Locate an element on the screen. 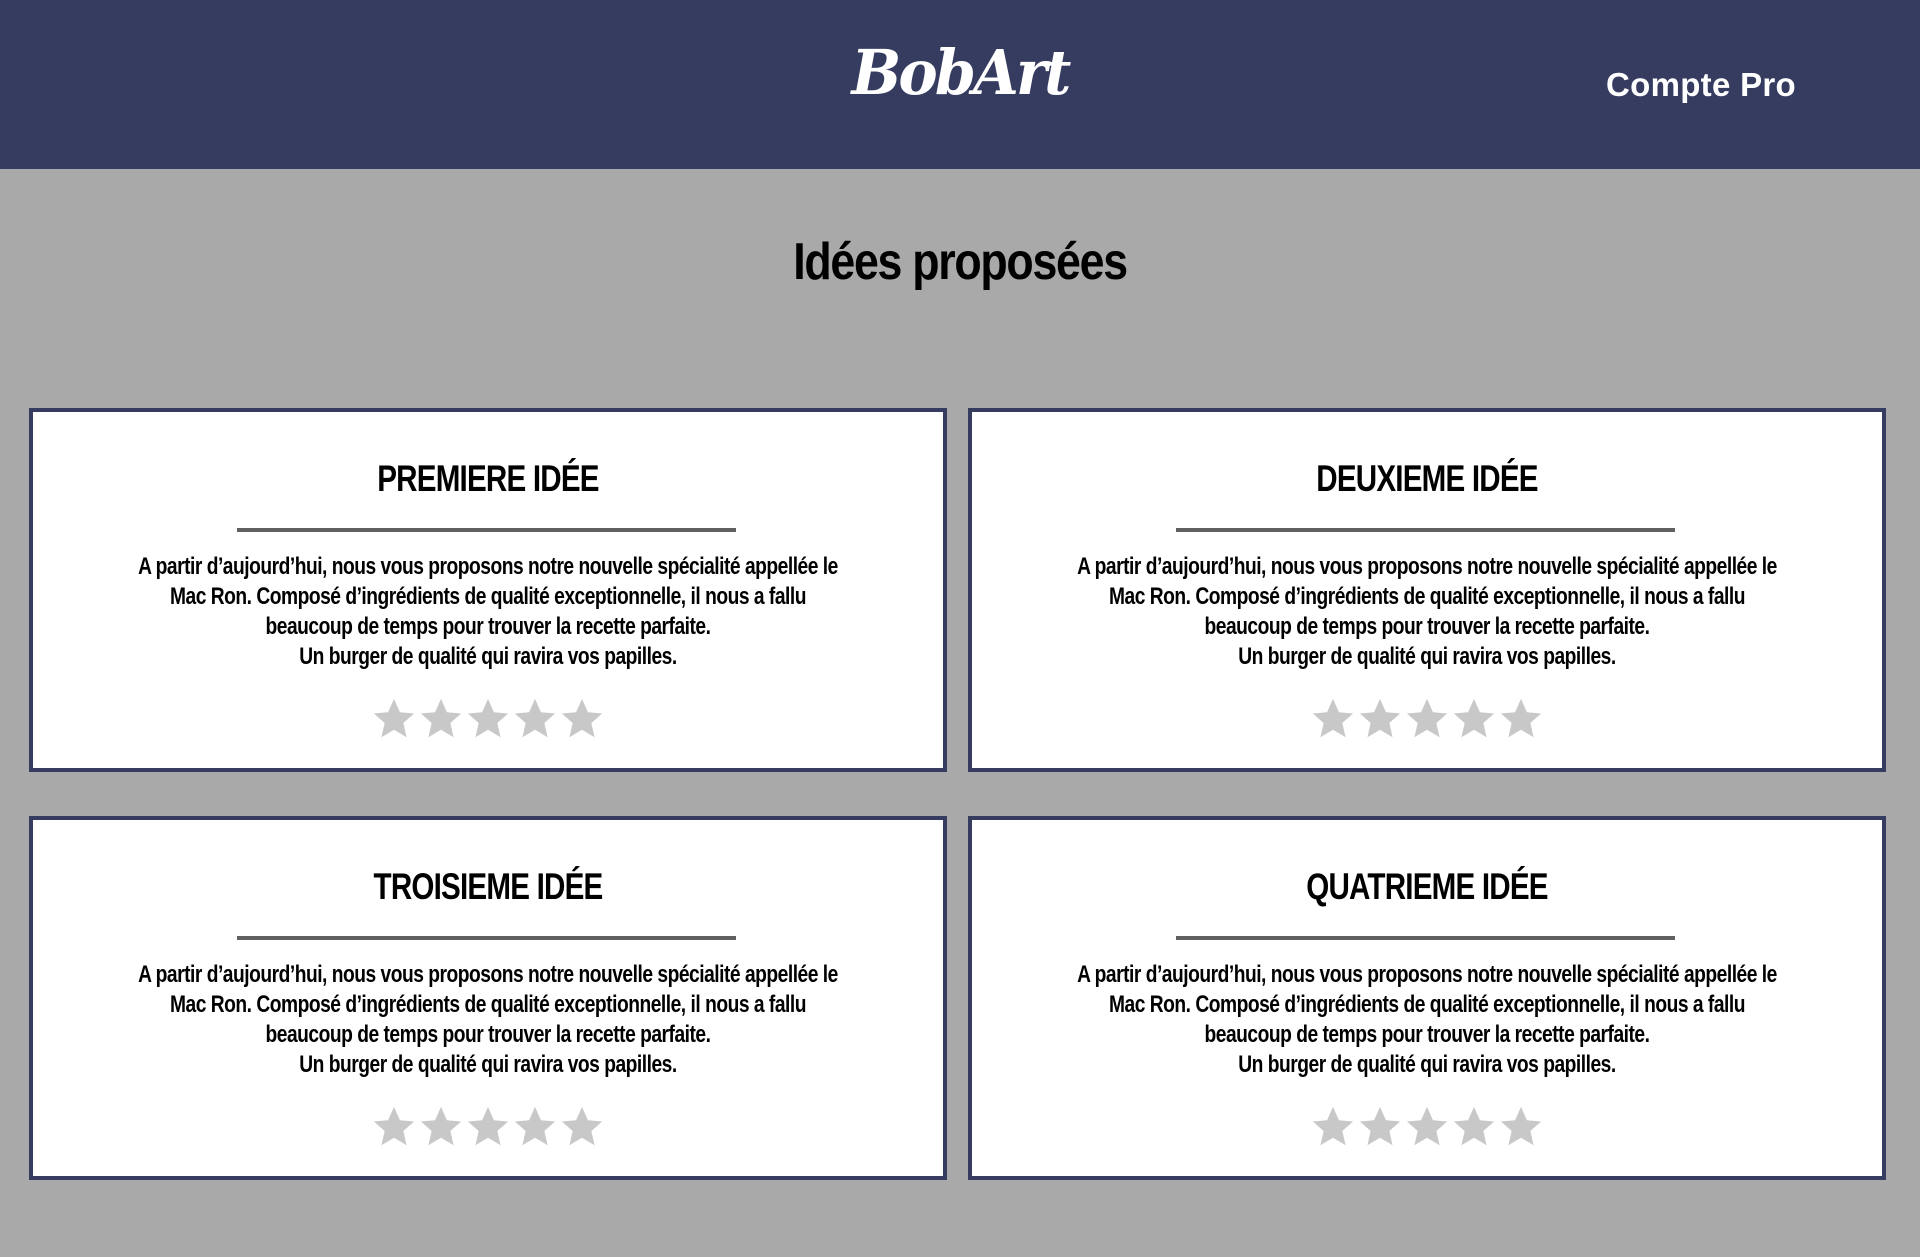 The image size is (1920, 1257). pro-account-link: Compte Pro is located at coordinates (1701, 85).